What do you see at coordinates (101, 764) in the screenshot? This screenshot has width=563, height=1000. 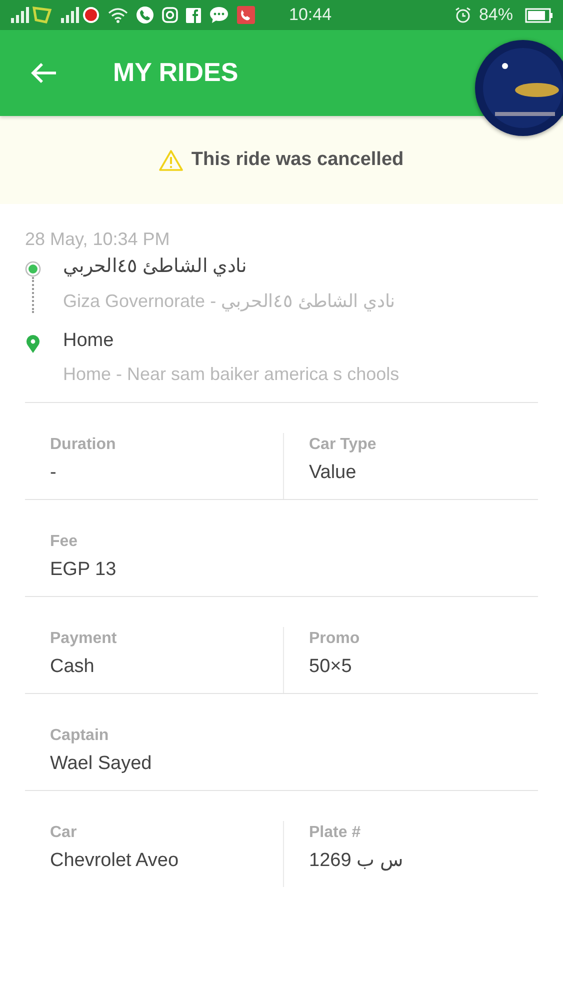 I see `detail-value: Wael Sayed` at bounding box center [101, 764].